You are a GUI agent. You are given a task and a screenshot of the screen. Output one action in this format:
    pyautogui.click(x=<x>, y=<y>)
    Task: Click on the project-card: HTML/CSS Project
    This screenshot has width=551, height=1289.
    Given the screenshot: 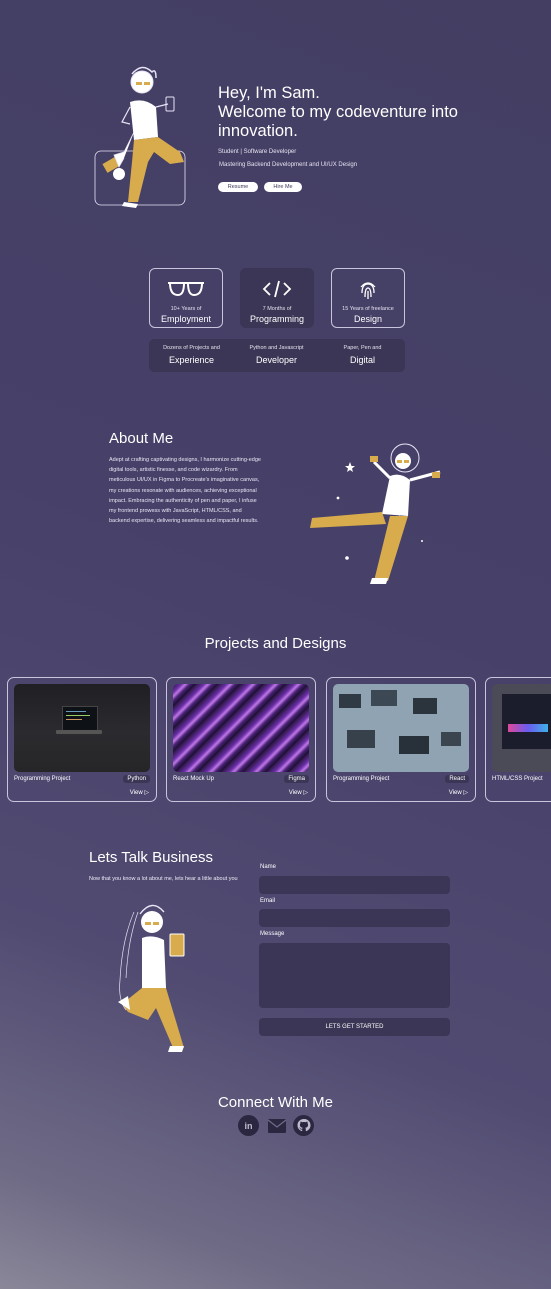 What is the action you would take?
    pyautogui.click(x=518, y=739)
    